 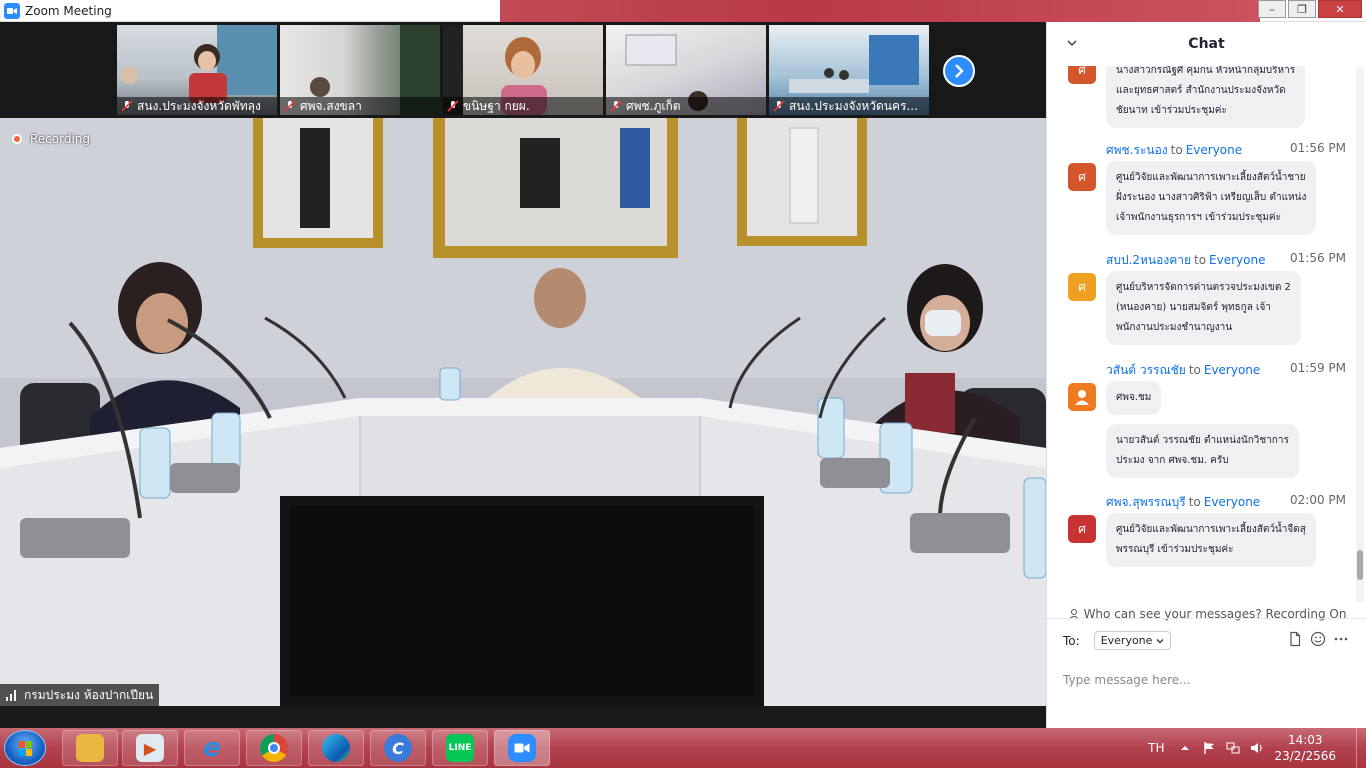 I want to click on chat-header: Chat, so click(x=1206, y=44).